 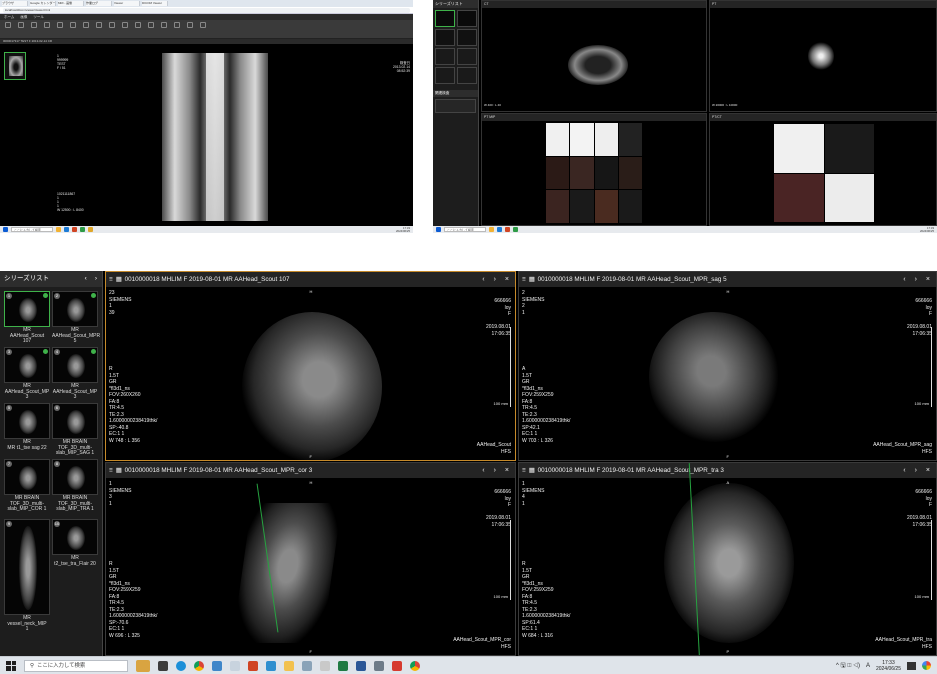 I want to click on menu-item: ツール, so click(x=38, y=17).